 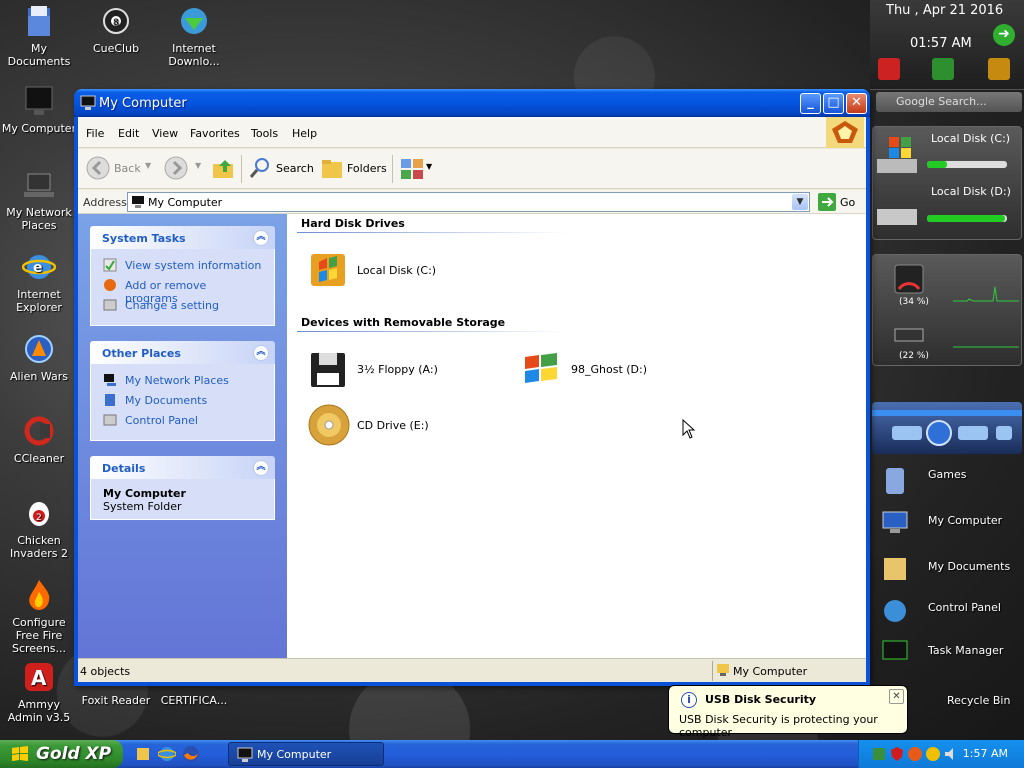 I want to click on drive-icon, so click(x=897, y=217).